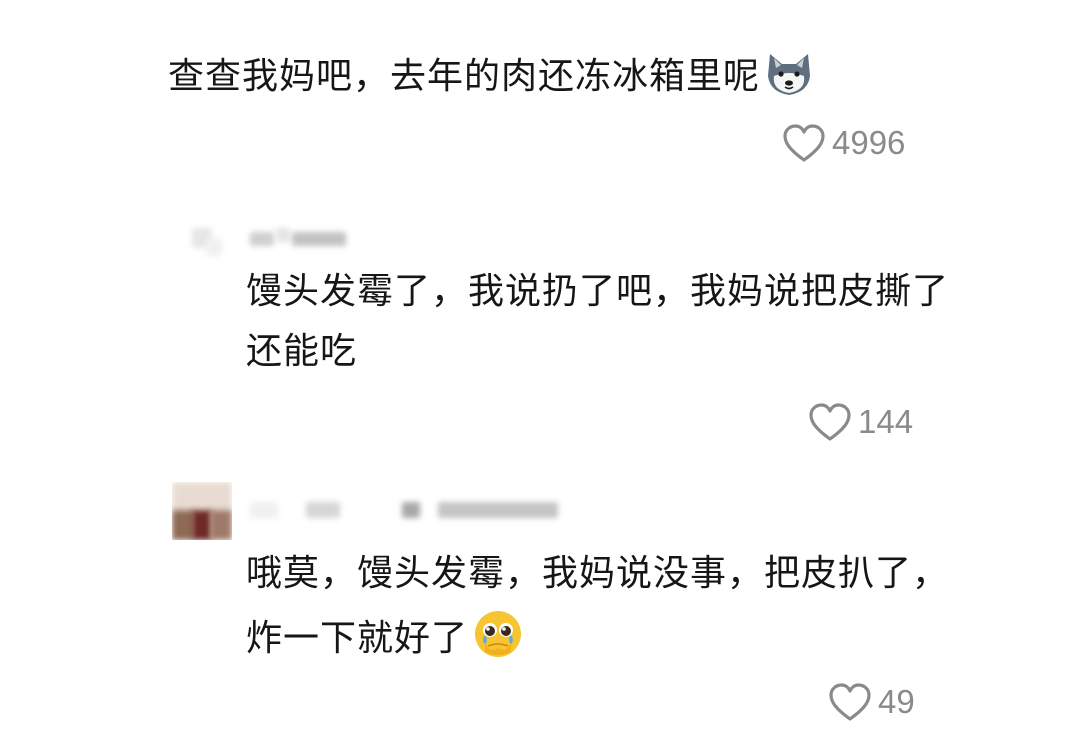  What do you see at coordinates (598, 291) in the screenshot?
I see `comment-text-line: 馒头发霉了，我说扔了吧，我妈说把皮撕了` at bounding box center [598, 291].